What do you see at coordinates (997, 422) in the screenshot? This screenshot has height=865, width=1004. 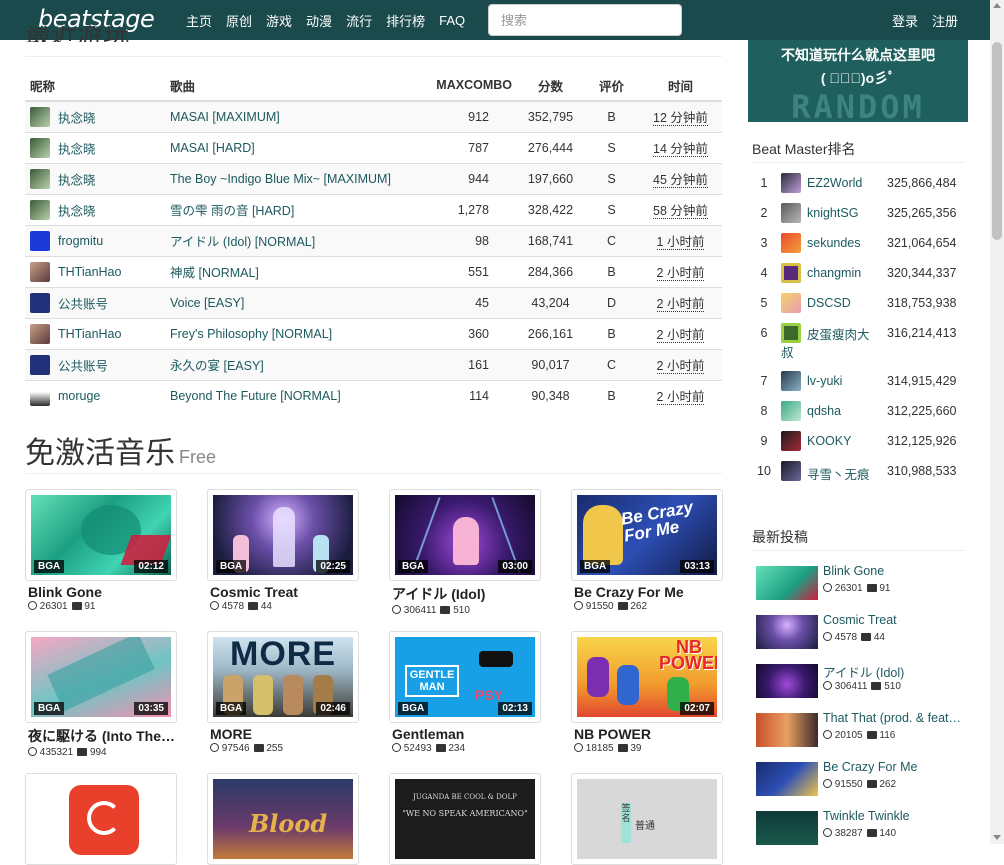 I see `page-scrollbar` at bounding box center [997, 422].